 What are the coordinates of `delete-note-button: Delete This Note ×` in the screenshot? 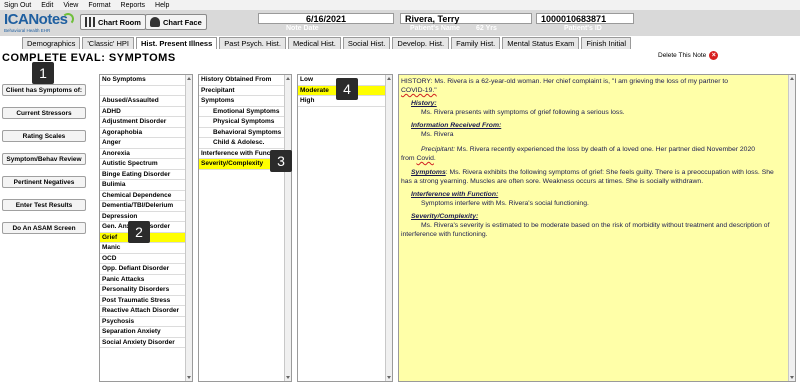 It's located at (688, 55).